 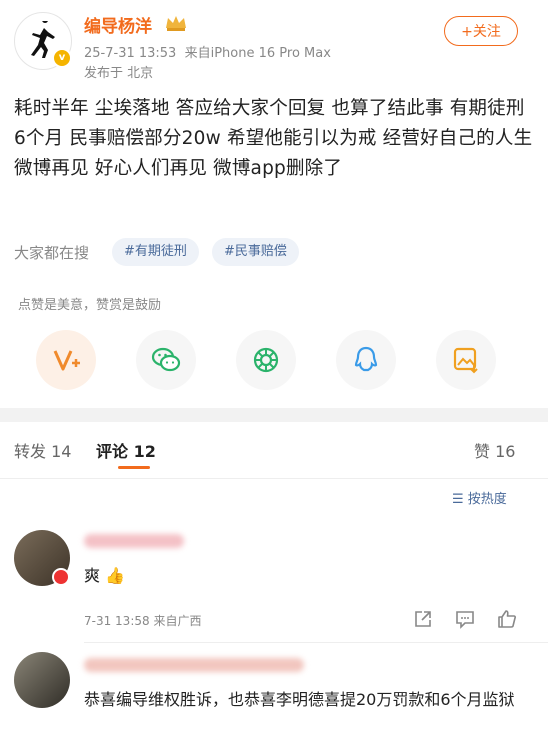 I want to click on share-comment-icon, so click(x=423, y=619).